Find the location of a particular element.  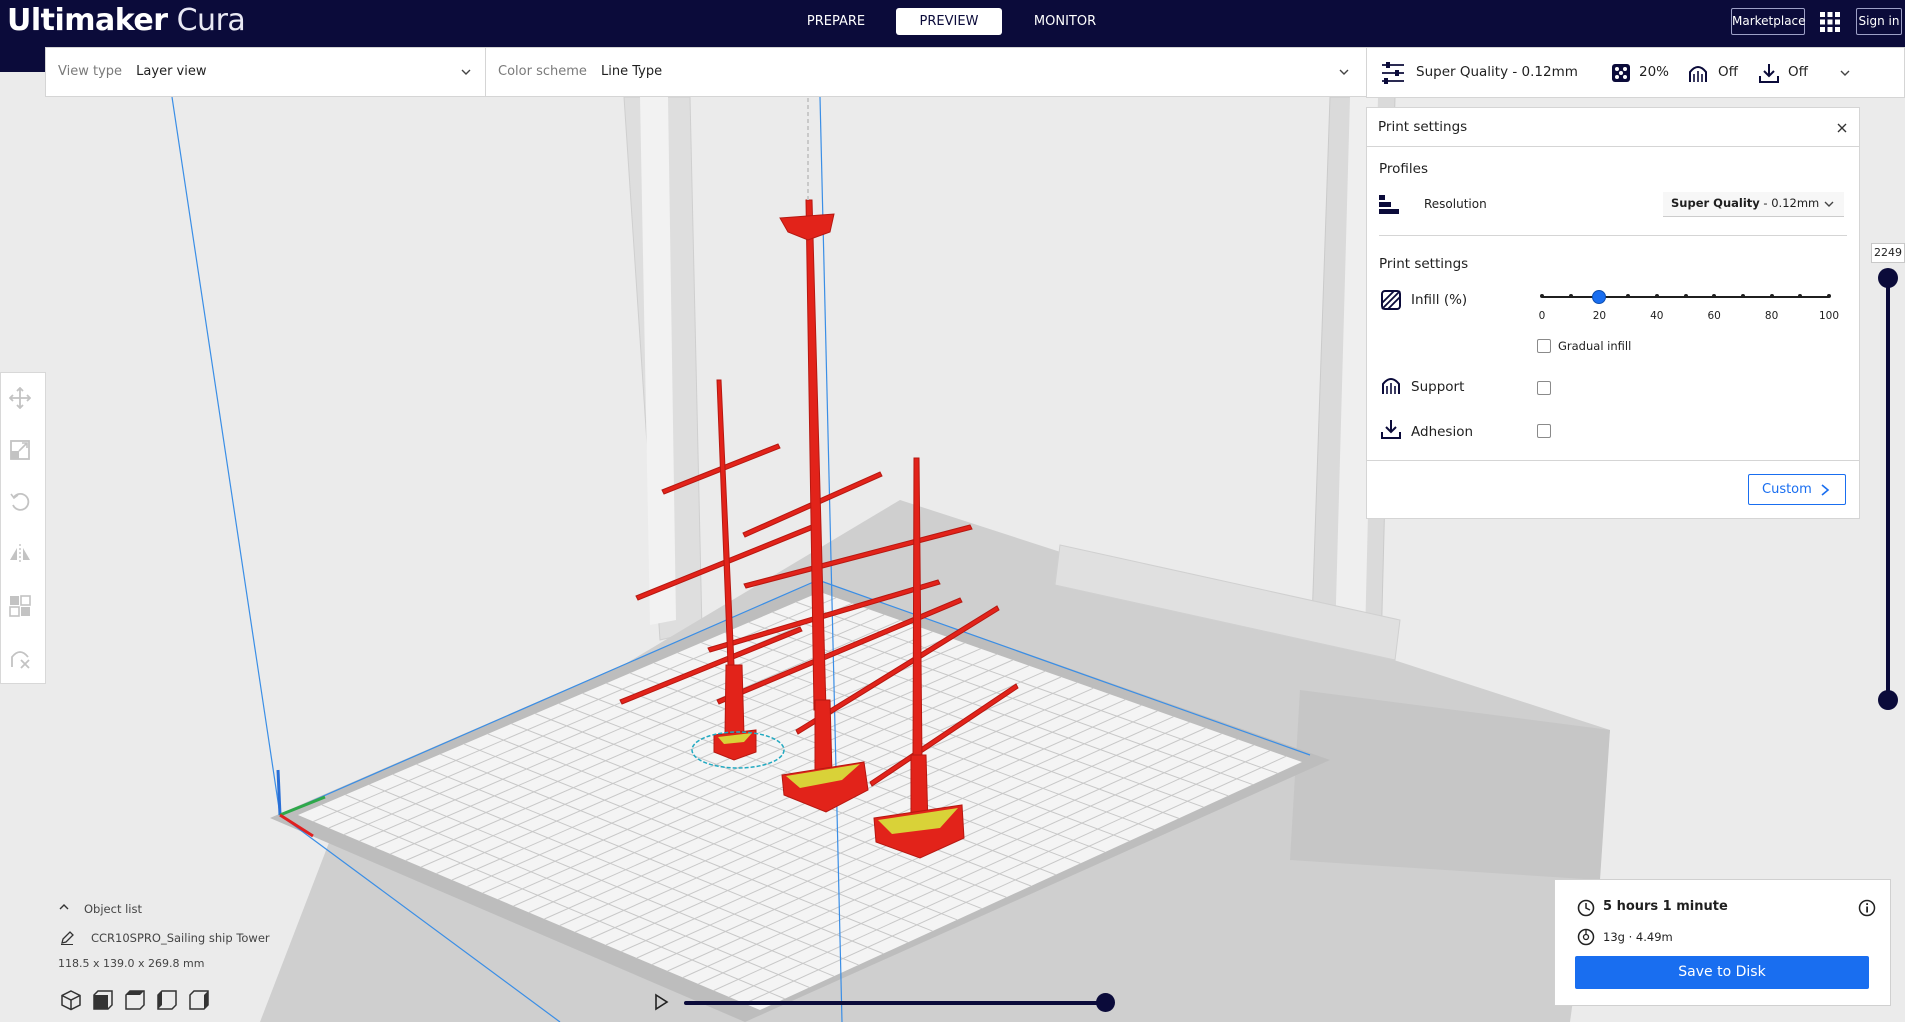

view-type-label: View type is located at coordinates (90, 71).